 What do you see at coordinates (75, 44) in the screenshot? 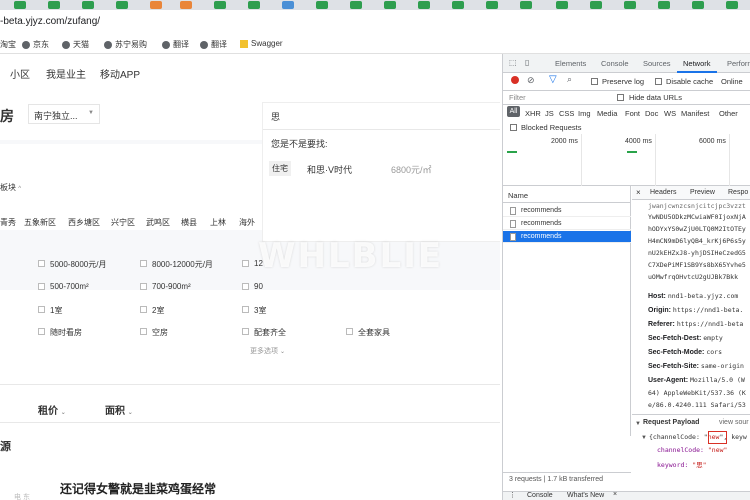
I see `bookmark-item: 天猫` at bounding box center [75, 44].